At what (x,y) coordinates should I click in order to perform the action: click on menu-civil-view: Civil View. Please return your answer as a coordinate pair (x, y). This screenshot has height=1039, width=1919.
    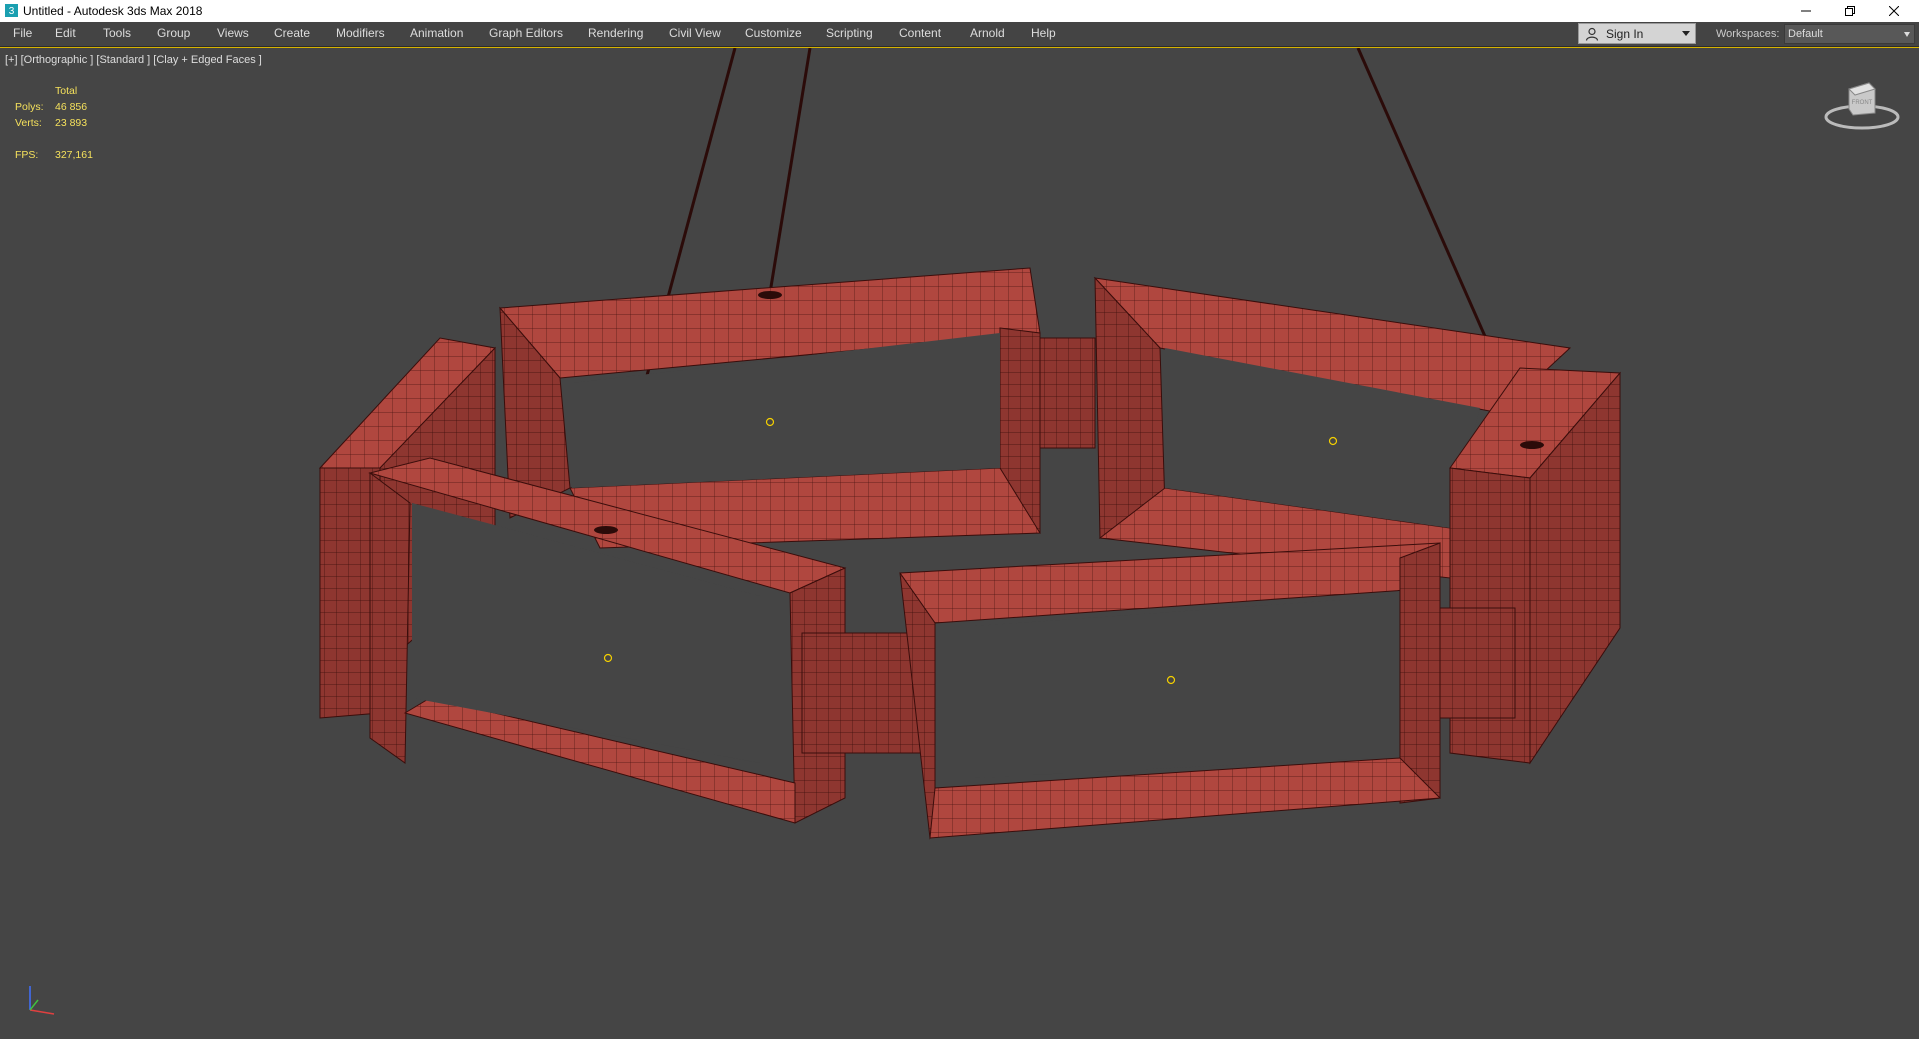
    Looking at the image, I should click on (695, 33).